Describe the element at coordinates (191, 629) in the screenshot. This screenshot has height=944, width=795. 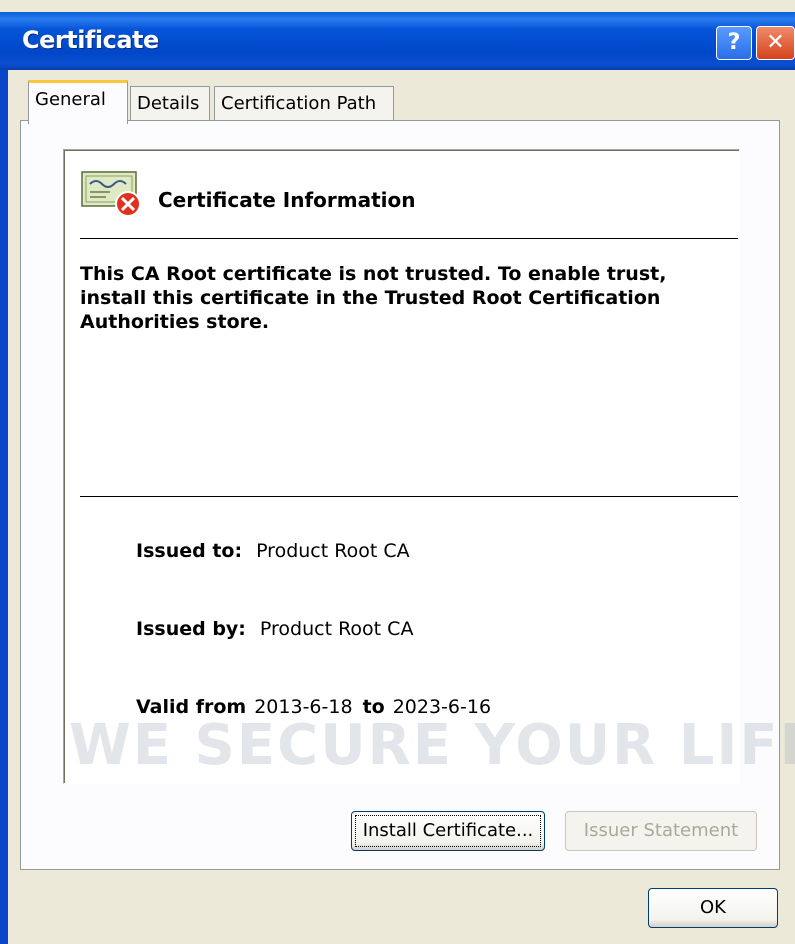
I see `issued-by-label: Issued by:` at that location.